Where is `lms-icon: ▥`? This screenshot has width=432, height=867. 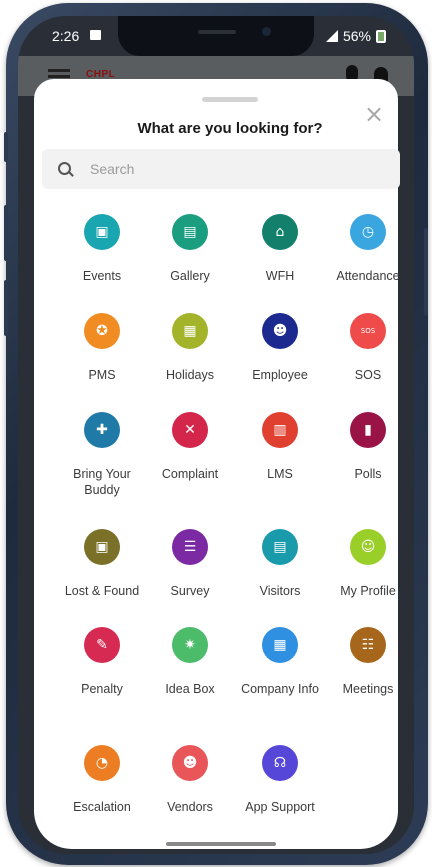 lms-icon: ▥ is located at coordinates (280, 430).